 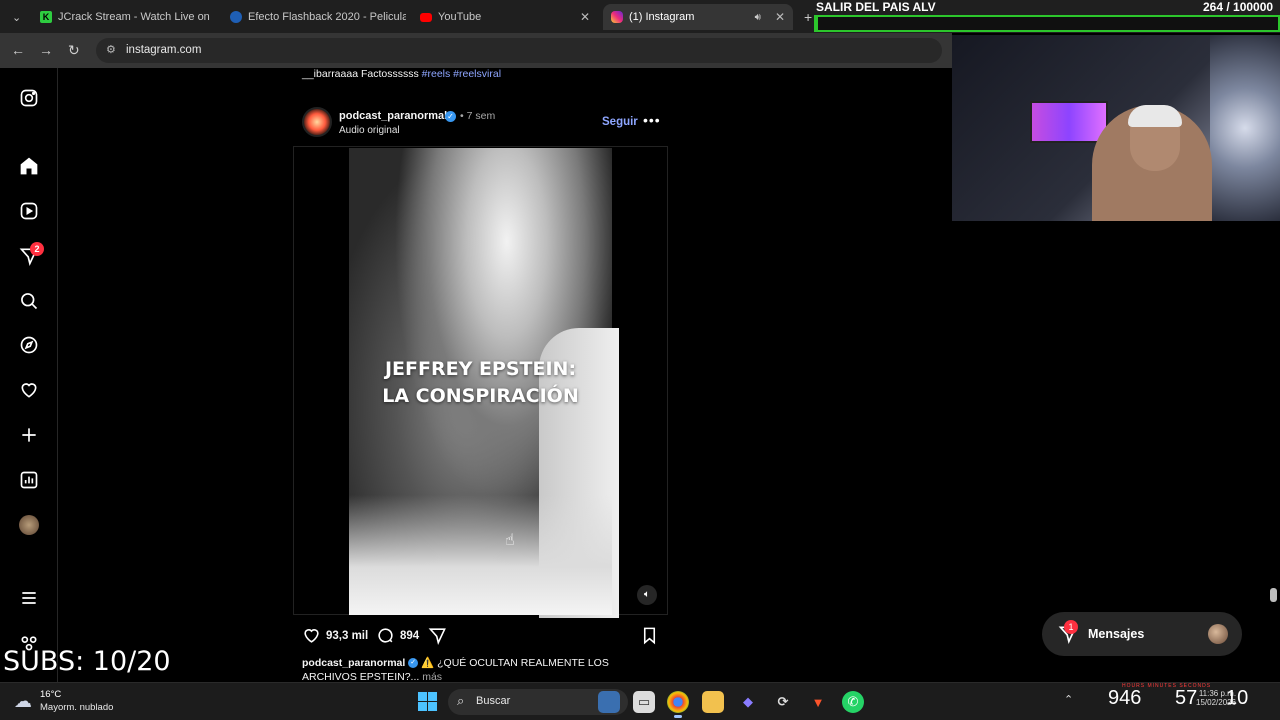 I want to click on share-send-icon, so click(x=437, y=636).